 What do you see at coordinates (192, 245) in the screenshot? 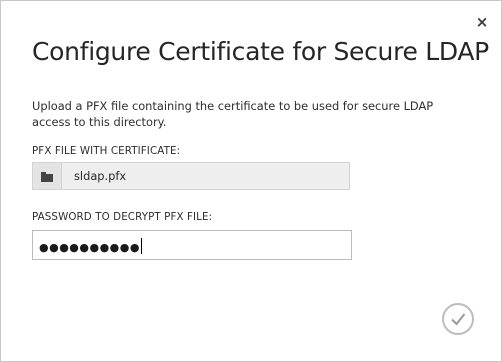
I see `password-input: ●●●●●●●●●●` at bounding box center [192, 245].